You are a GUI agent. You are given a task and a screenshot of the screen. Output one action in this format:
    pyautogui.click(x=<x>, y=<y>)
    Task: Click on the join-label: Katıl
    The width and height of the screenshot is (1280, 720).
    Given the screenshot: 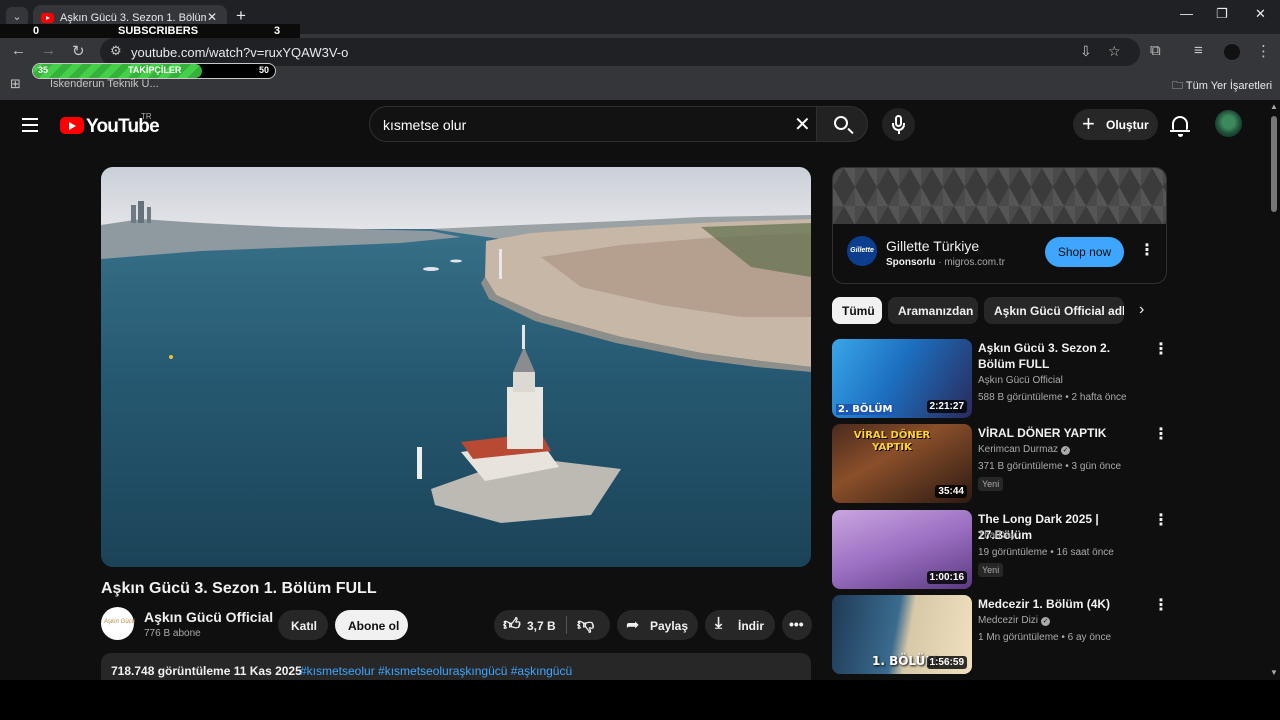 What is the action you would take?
    pyautogui.click(x=304, y=626)
    